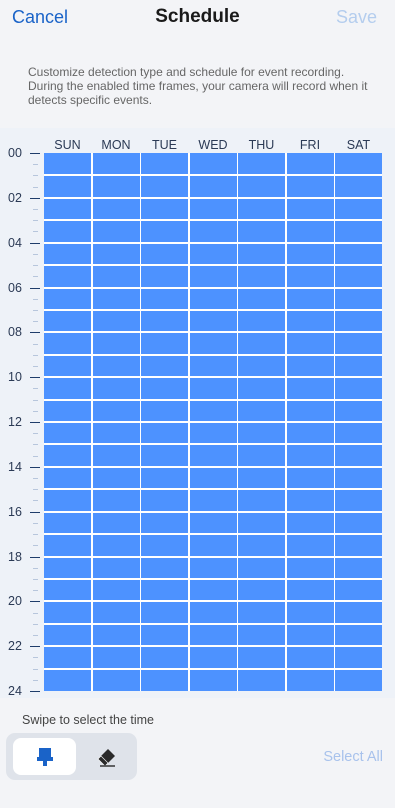 The width and height of the screenshot is (395, 808). What do you see at coordinates (116, 145) in the screenshot?
I see `day-label-mon: MON` at bounding box center [116, 145].